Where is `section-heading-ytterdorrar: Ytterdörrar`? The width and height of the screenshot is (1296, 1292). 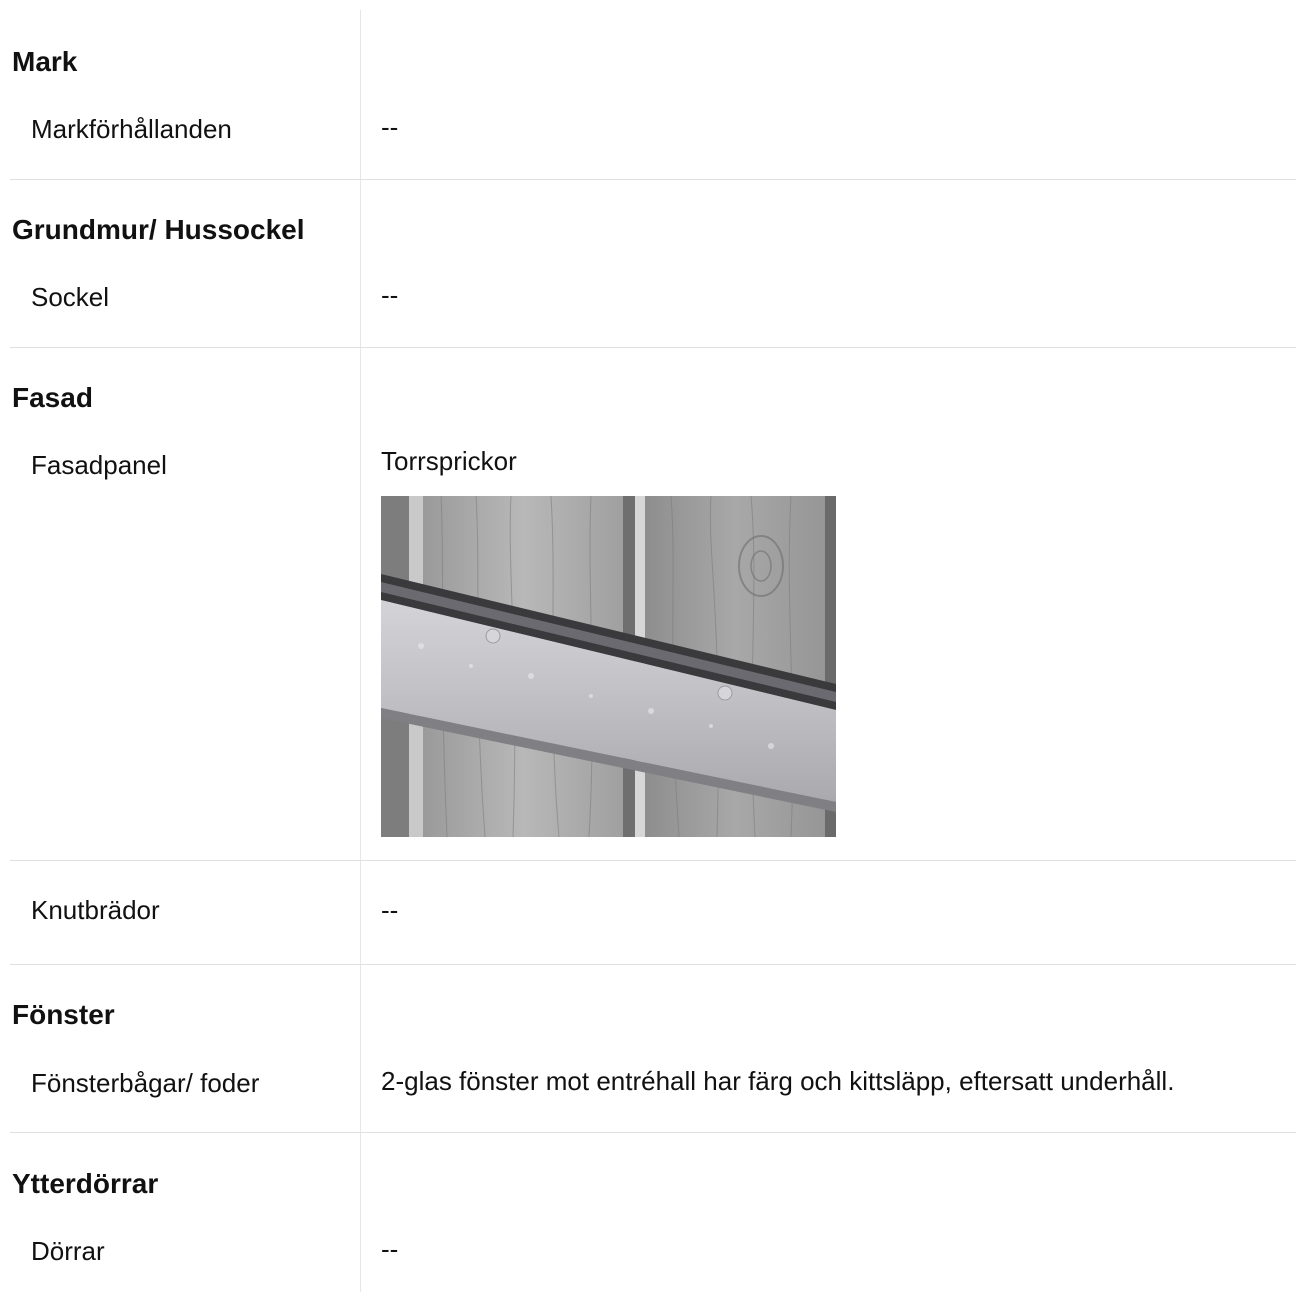 section-heading-ytterdorrar: Ytterdörrar is located at coordinates (85, 1183).